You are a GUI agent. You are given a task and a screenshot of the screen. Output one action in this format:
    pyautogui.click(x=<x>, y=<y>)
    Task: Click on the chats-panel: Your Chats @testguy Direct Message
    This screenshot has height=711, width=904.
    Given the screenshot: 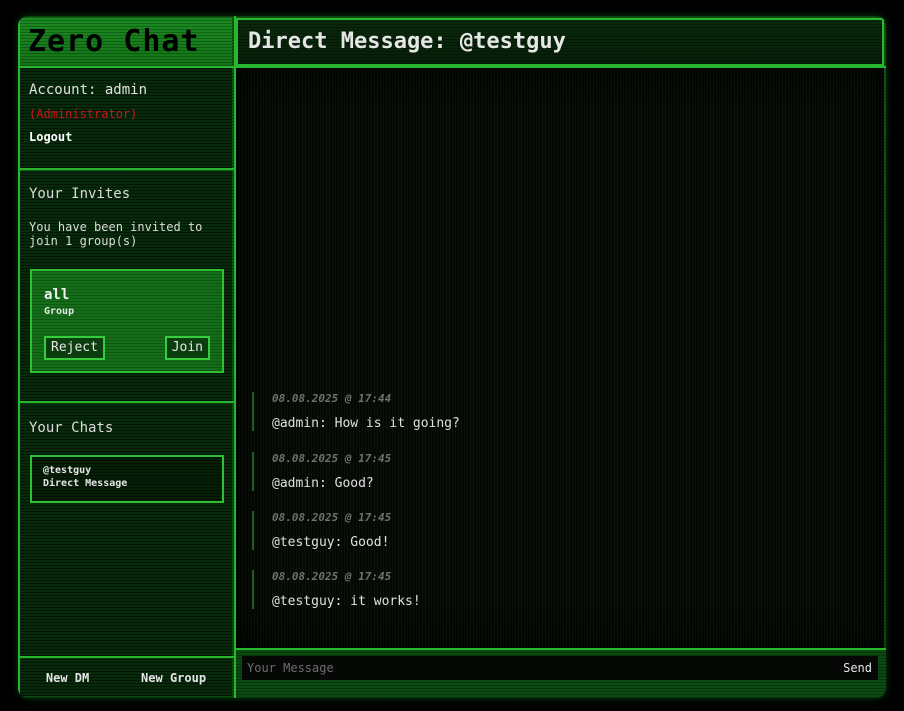 What is the action you would take?
    pyautogui.click(x=126, y=530)
    